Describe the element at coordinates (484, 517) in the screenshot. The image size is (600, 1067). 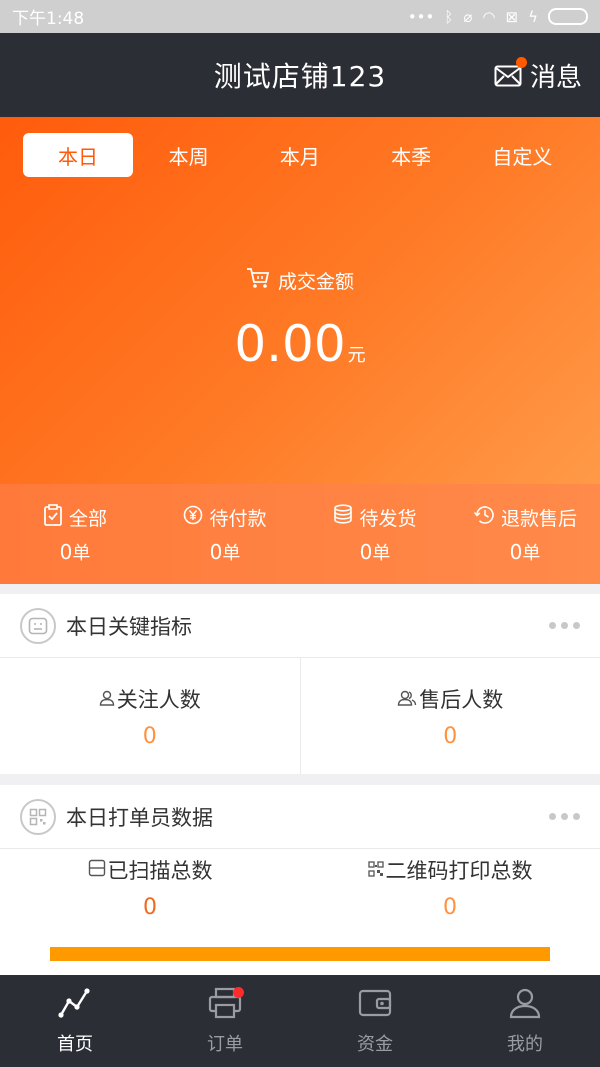
I see `history-icon` at that location.